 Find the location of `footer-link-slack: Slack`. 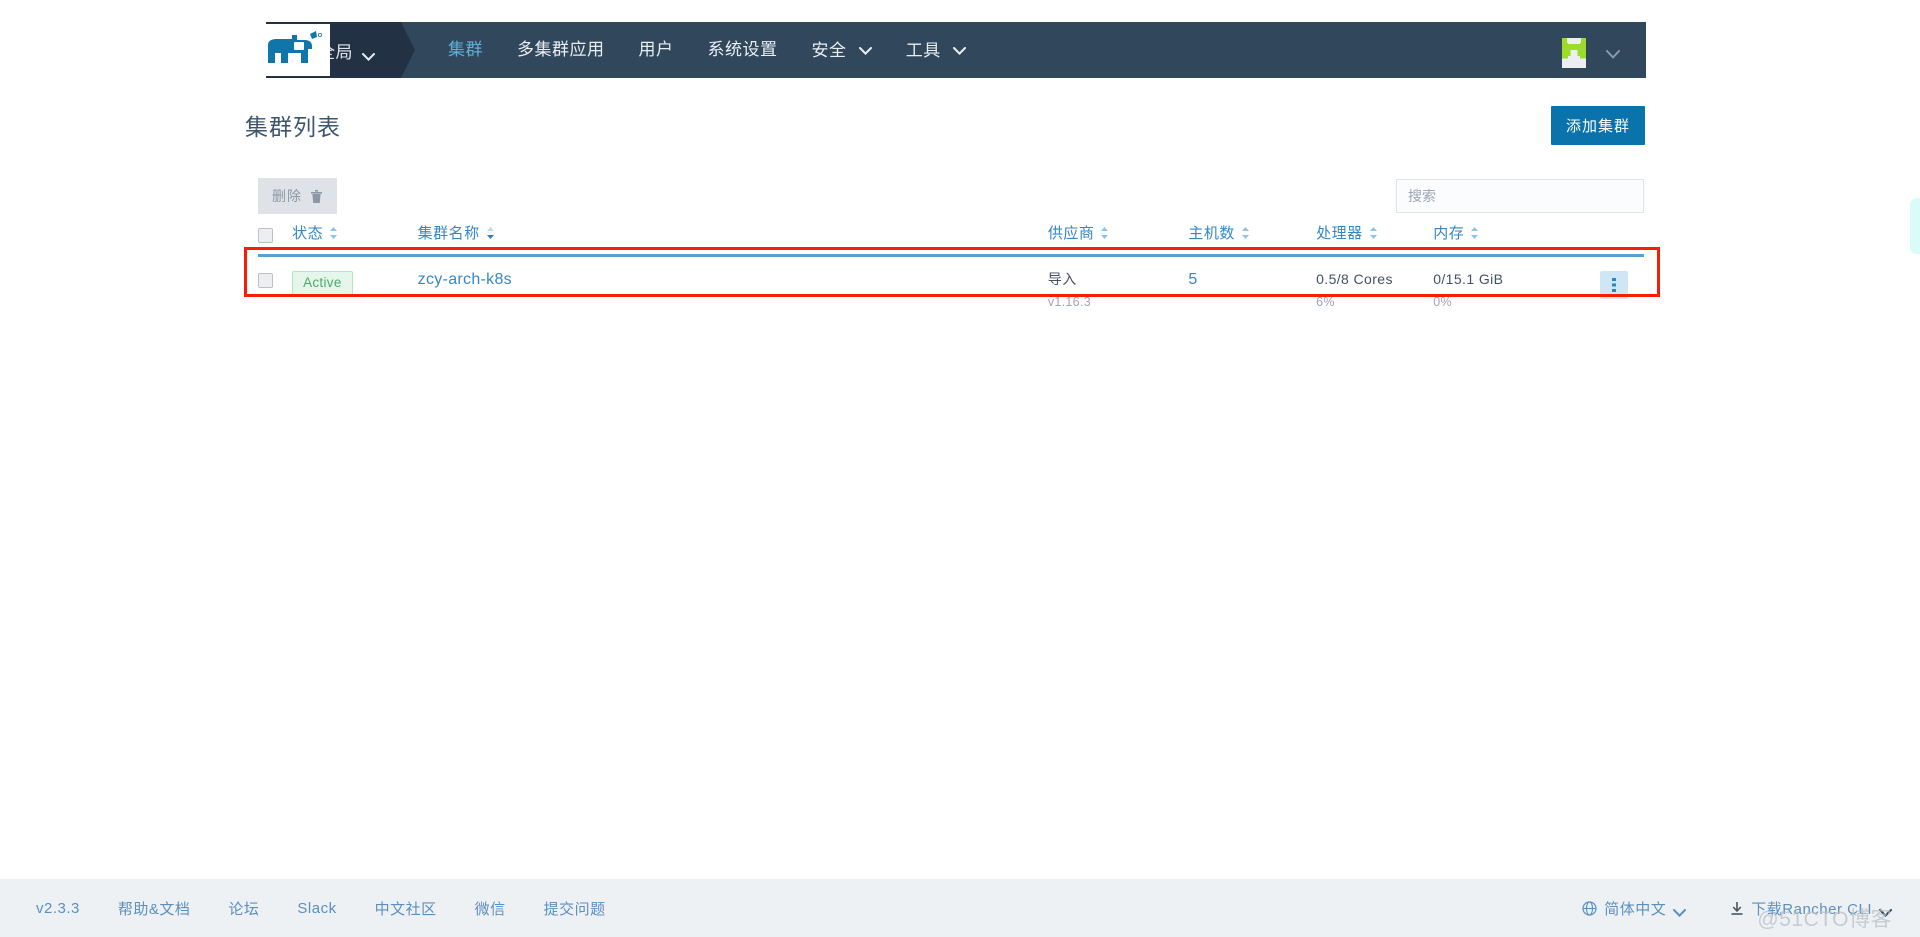

footer-link-slack: Slack is located at coordinates (316, 908).